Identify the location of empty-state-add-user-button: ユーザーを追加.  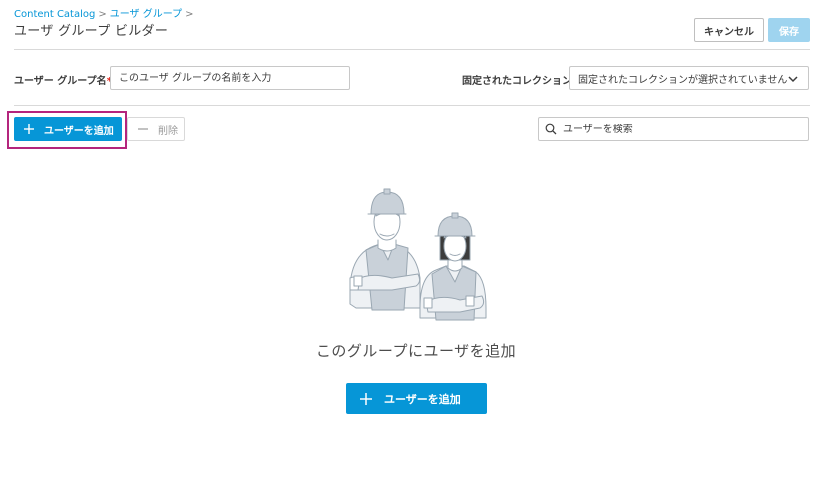
(416, 398).